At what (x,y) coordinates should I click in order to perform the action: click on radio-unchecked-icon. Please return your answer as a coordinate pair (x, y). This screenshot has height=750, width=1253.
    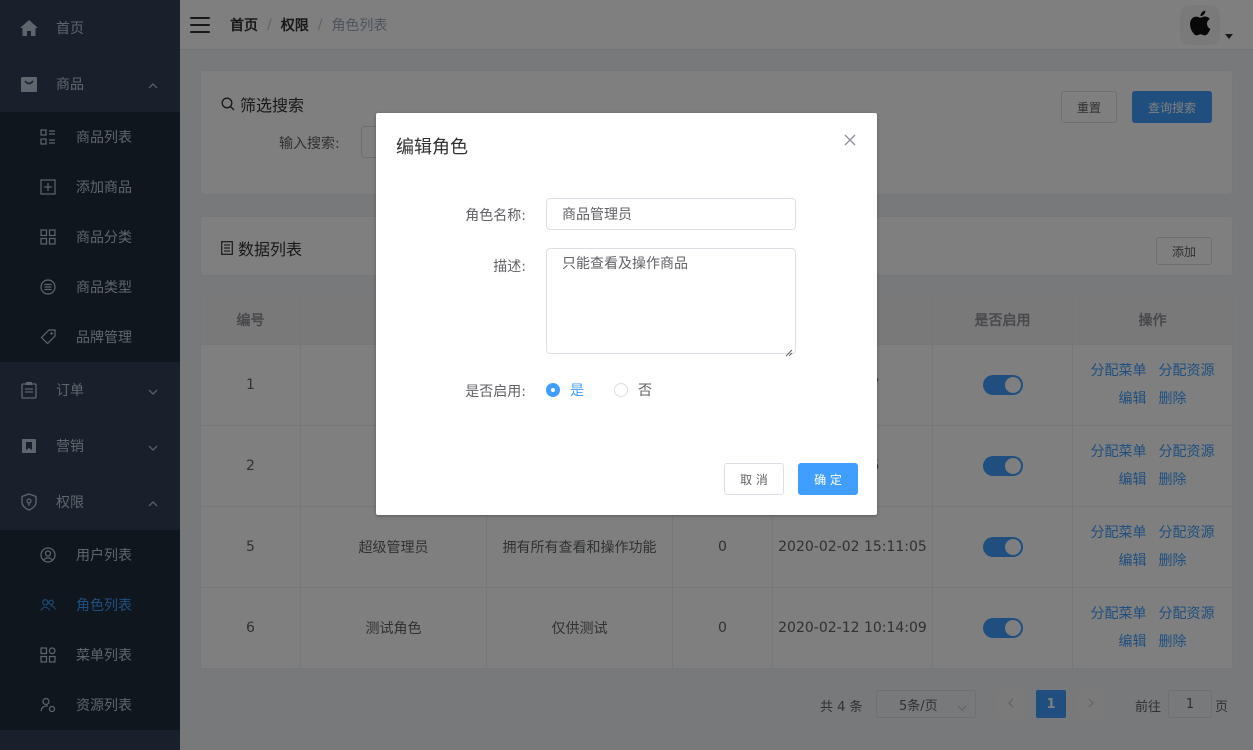
    Looking at the image, I should click on (621, 390).